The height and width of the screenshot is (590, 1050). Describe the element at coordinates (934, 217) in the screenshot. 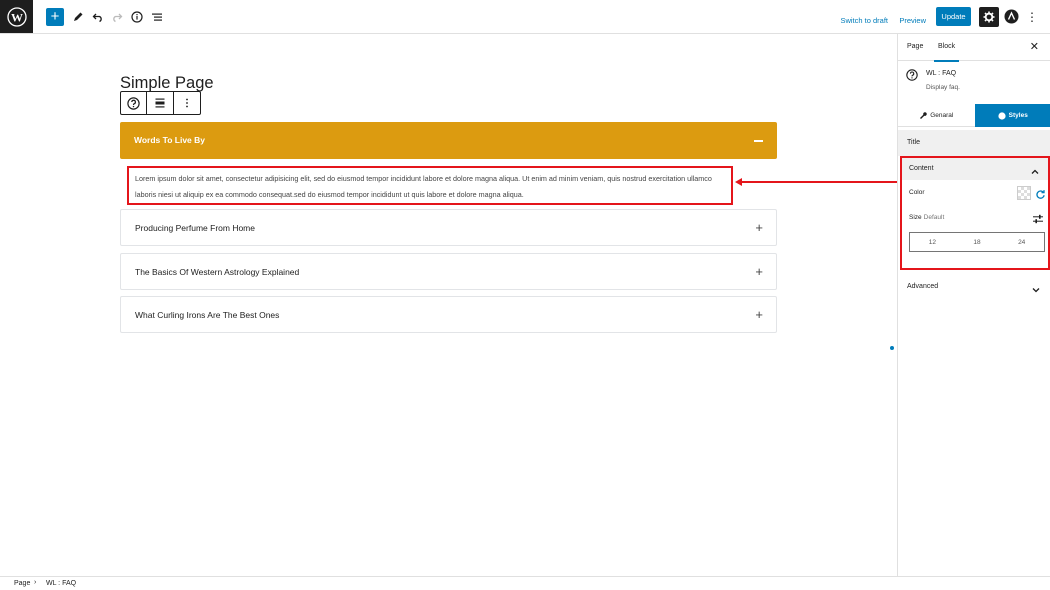

I see `size-default-text: Default` at that location.